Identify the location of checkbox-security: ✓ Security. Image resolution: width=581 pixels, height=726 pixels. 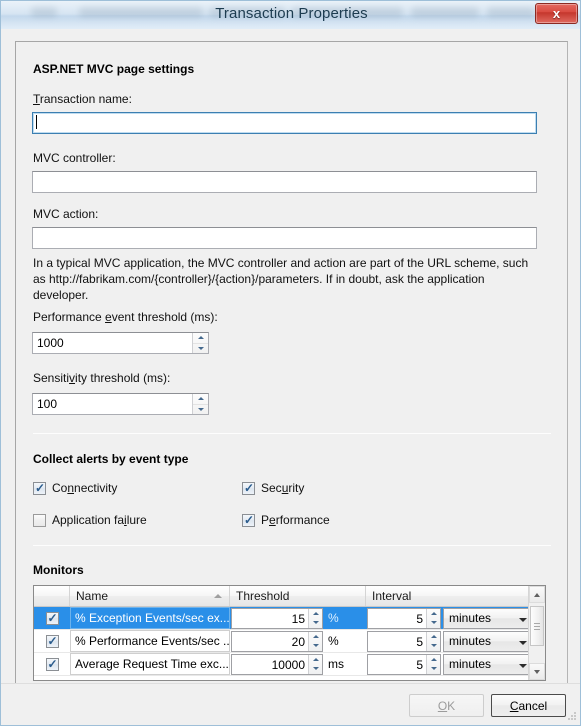
(273, 488).